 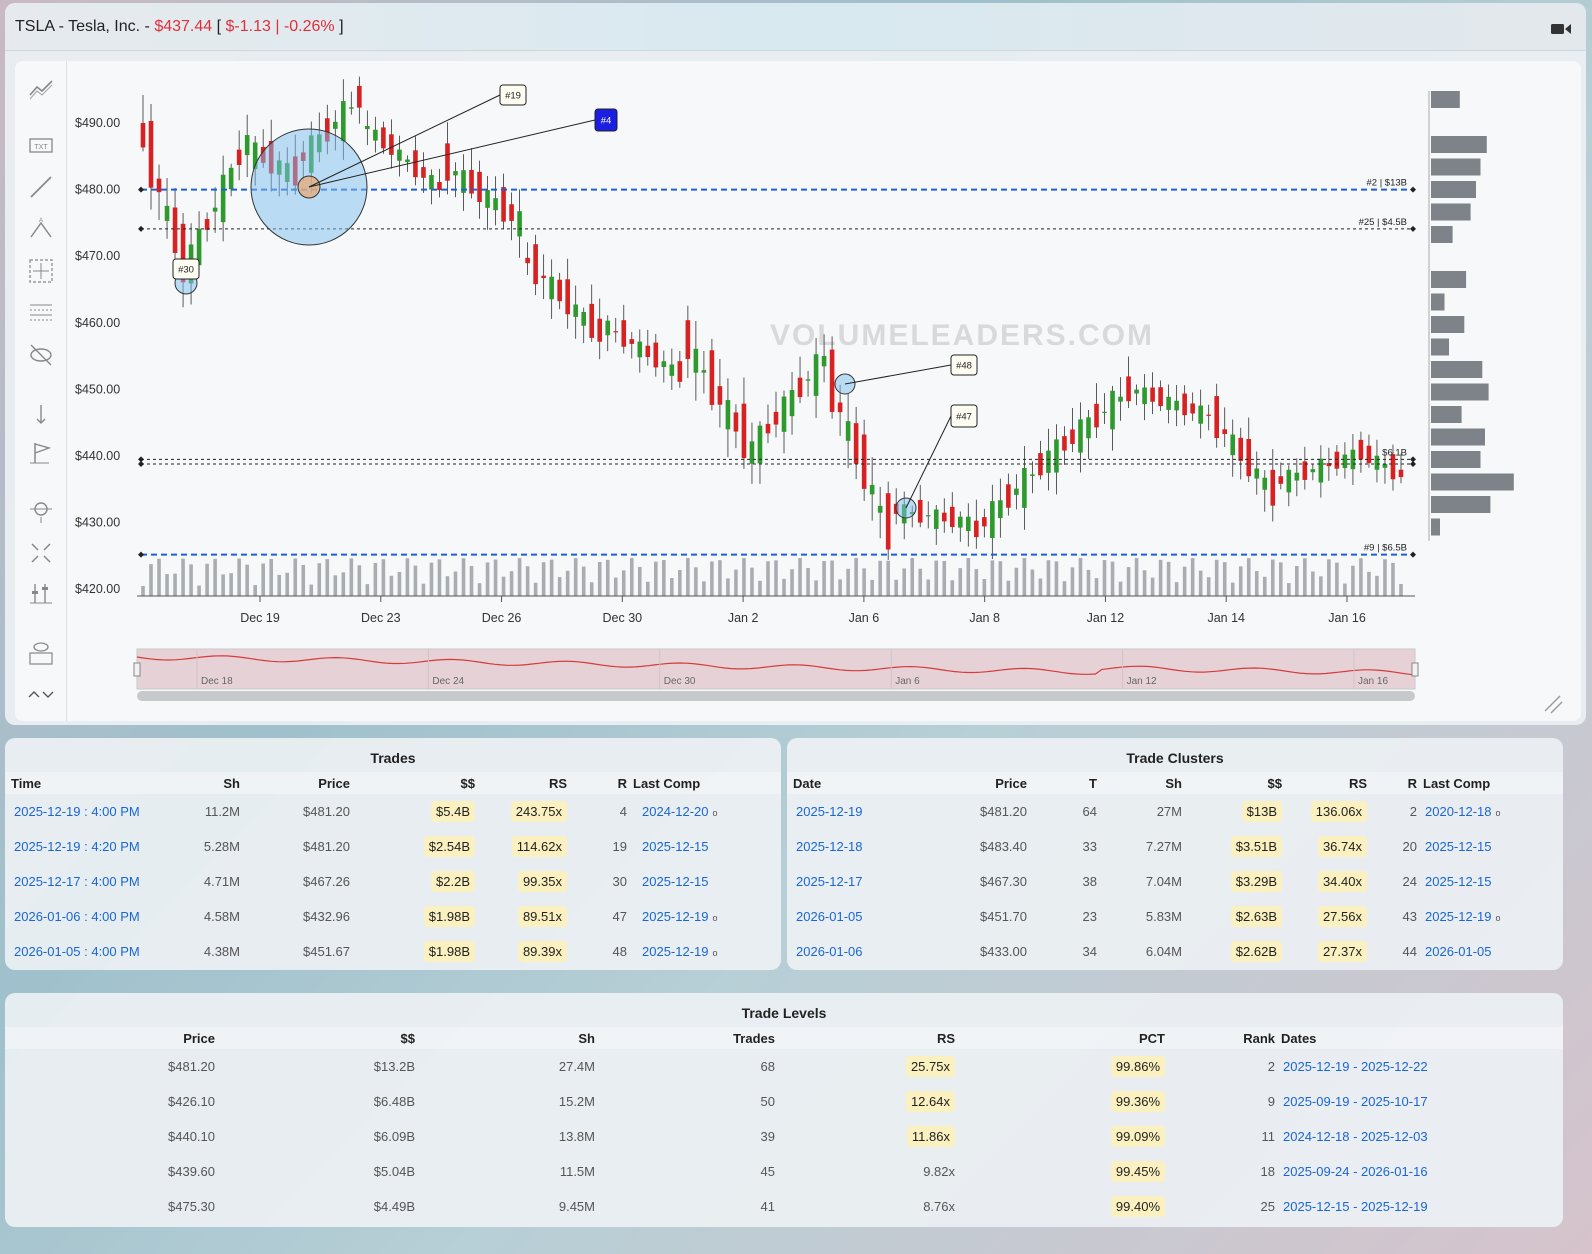 What do you see at coordinates (77, 881) in the screenshot?
I see `trade-time: 2025-12-17 : 4:00 PM` at bounding box center [77, 881].